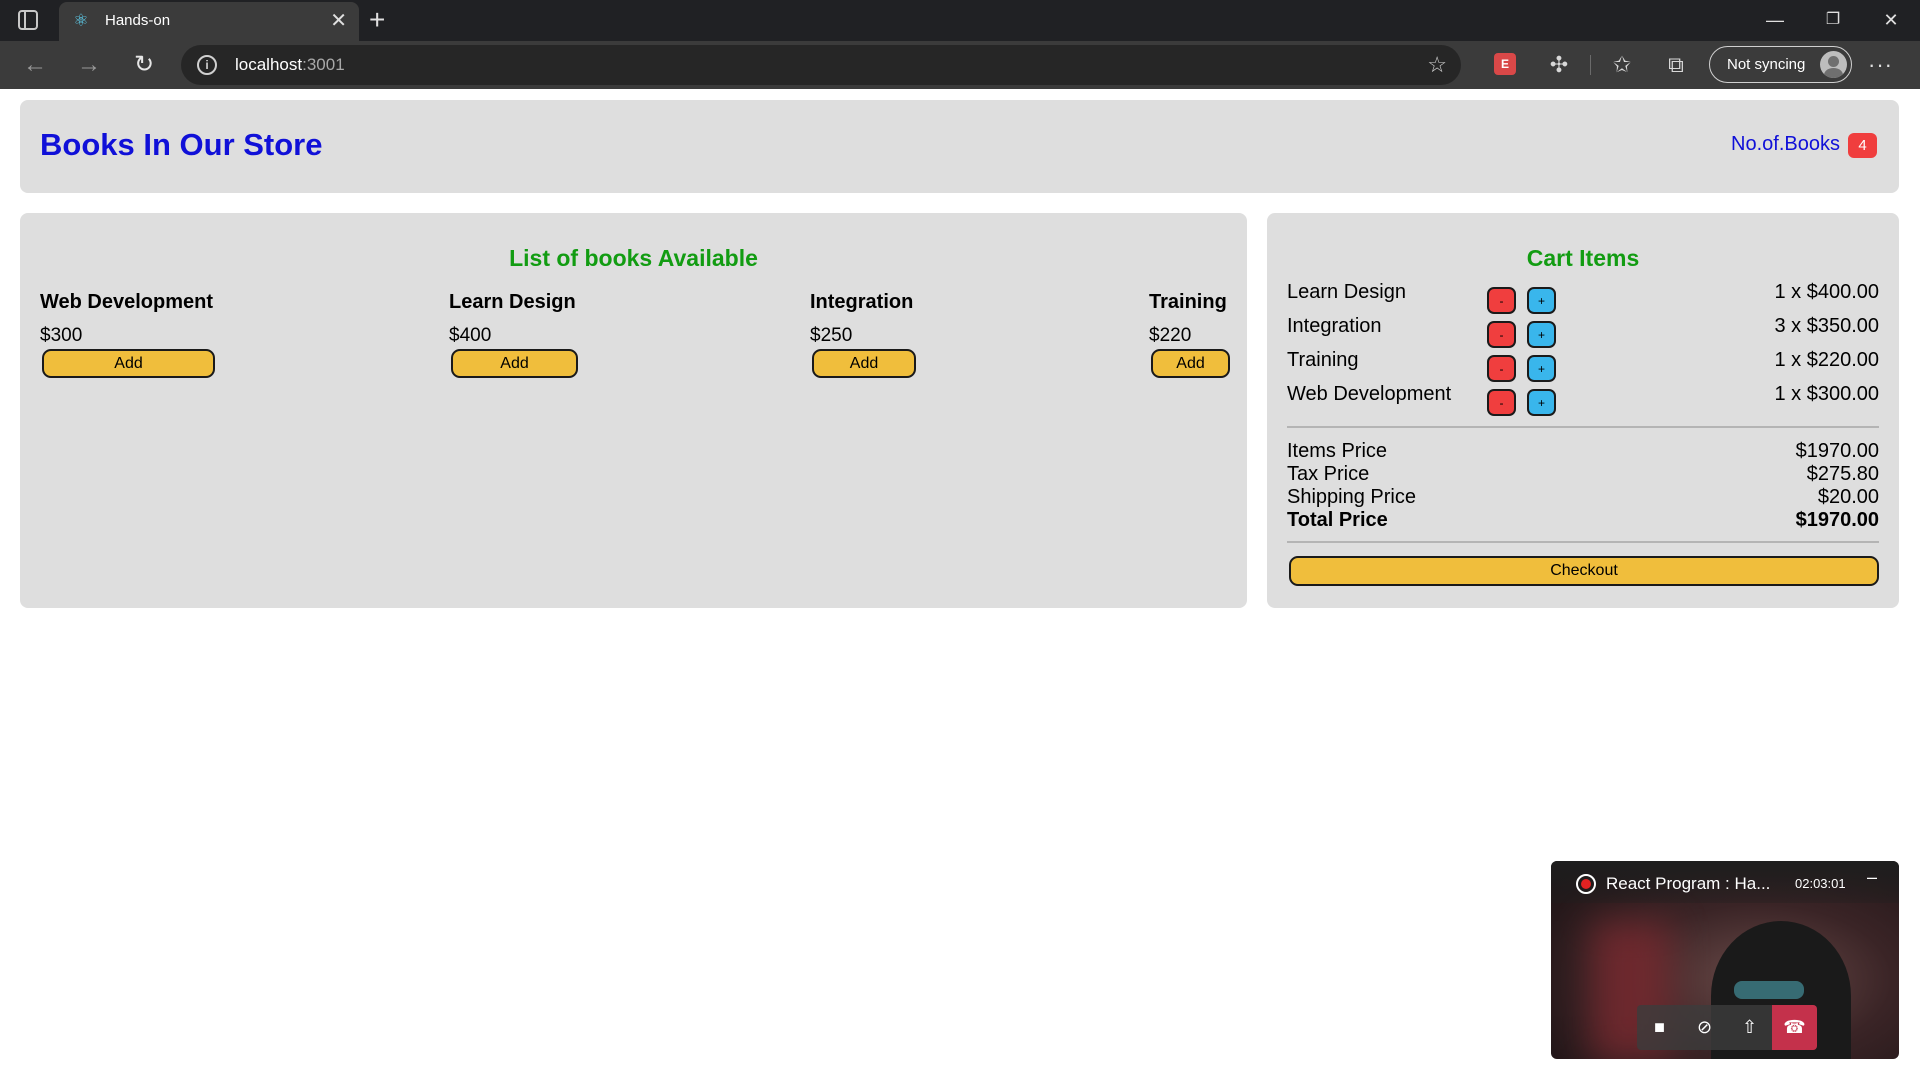  What do you see at coordinates (126, 302) in the screenshot?
I see `book-title: Web Development` at bounding box center [126, 302].